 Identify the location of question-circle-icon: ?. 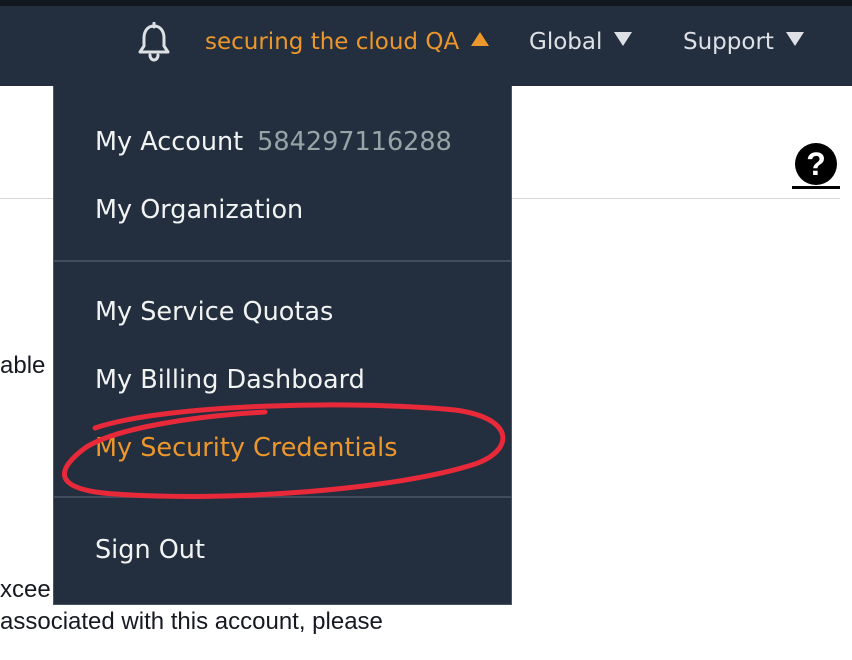
(816, 164).